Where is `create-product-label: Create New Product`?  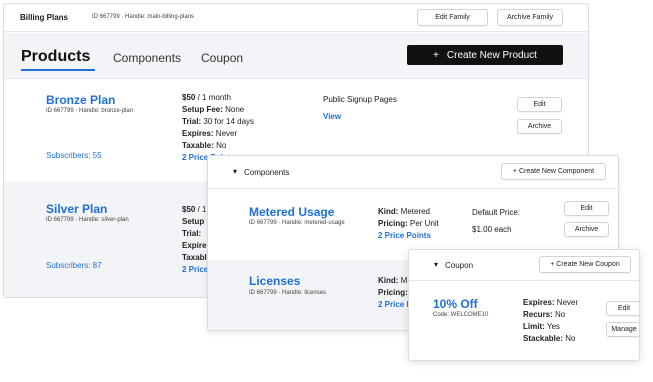
create-product-label: Create New Product is located at coordinates (491, 55).